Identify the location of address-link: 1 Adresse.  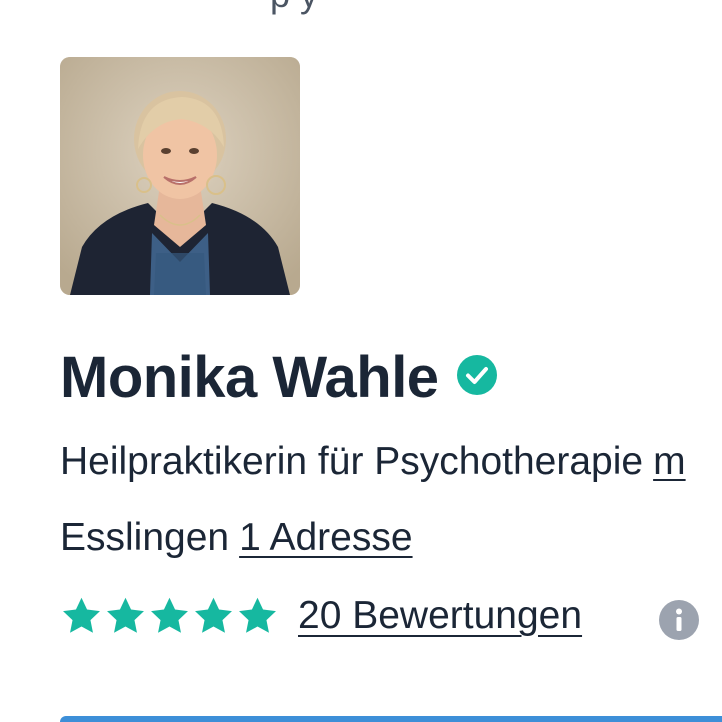
(325, 537).